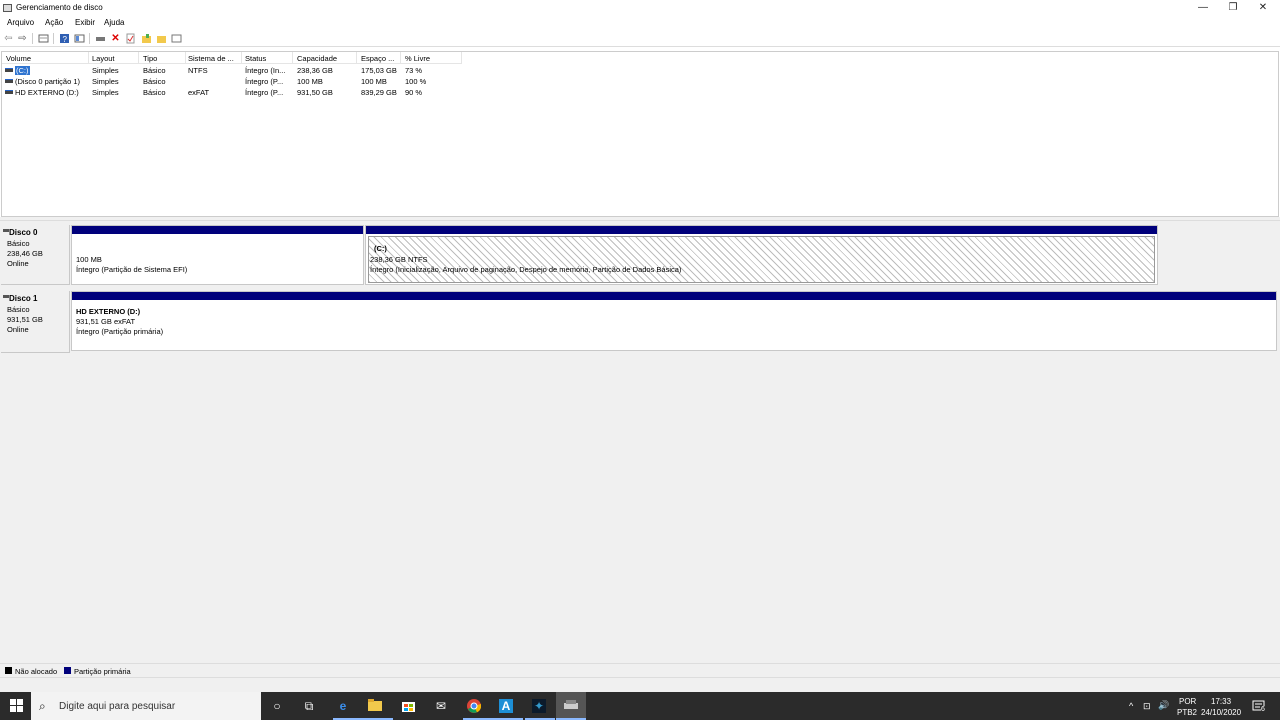  I want to click on maximize-button: ❐, so click(1233, 7).